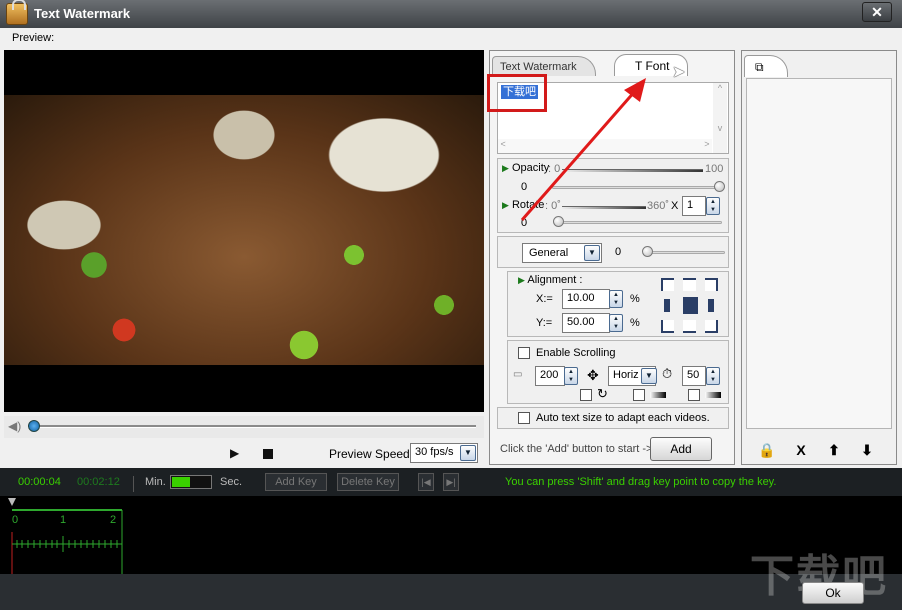  I want to click on y-label: Y:=, so click(544, 323).